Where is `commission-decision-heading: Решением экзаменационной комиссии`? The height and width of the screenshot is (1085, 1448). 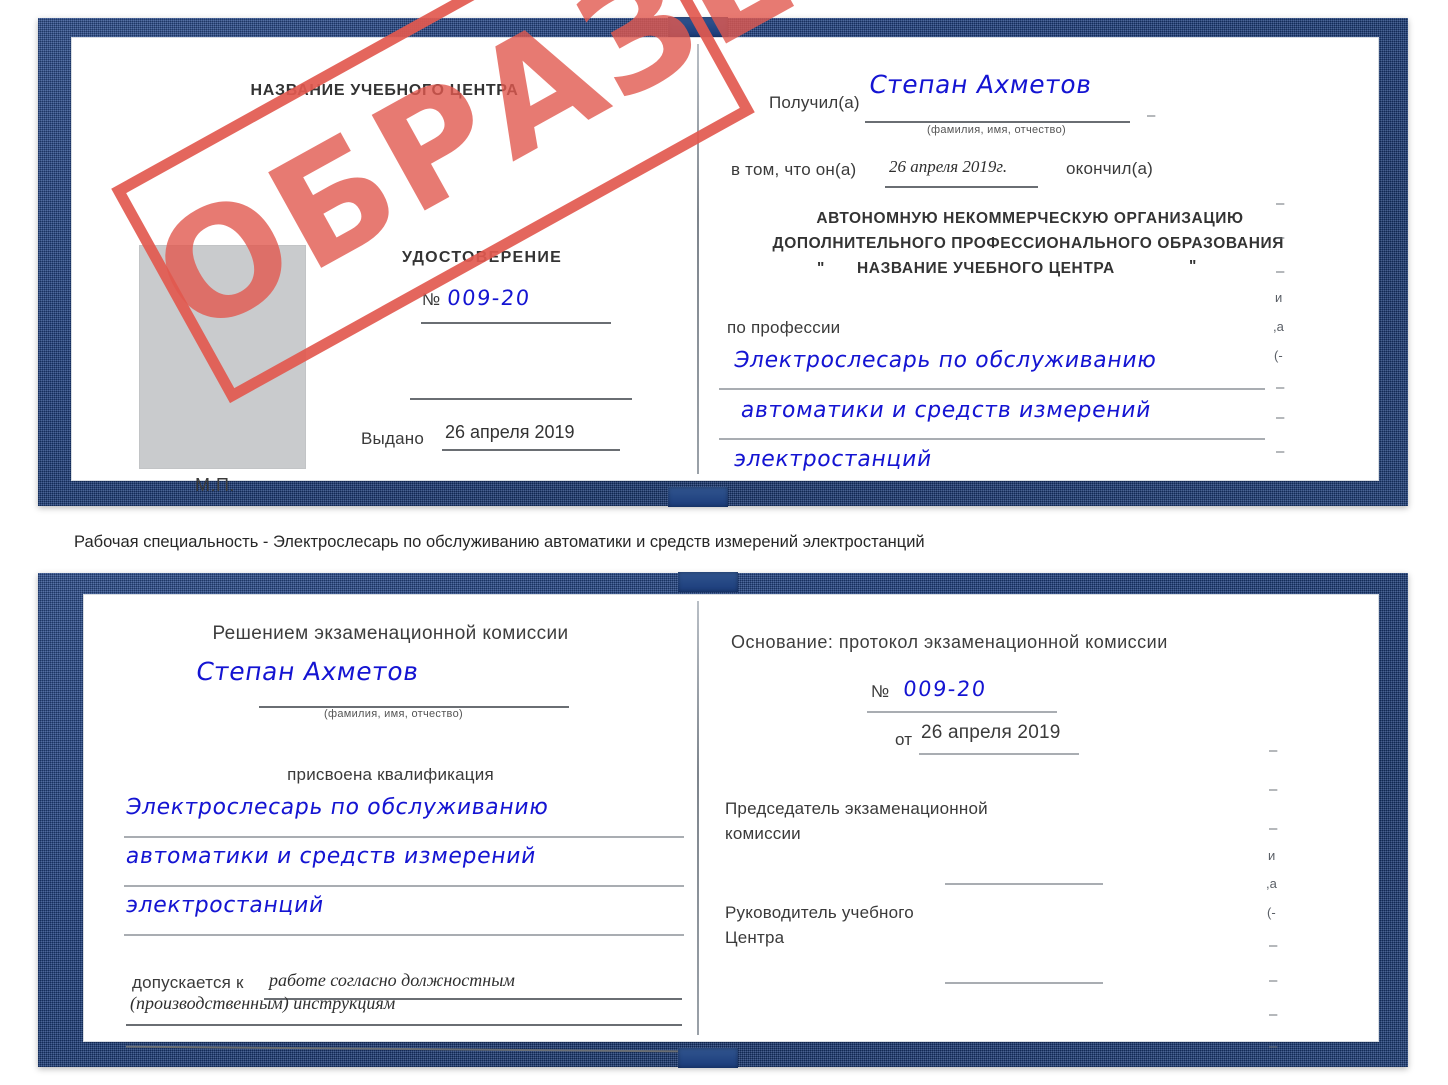
commission-decision-heading: Решением экзаменационной комиссии is located at coordinates (390, 633).